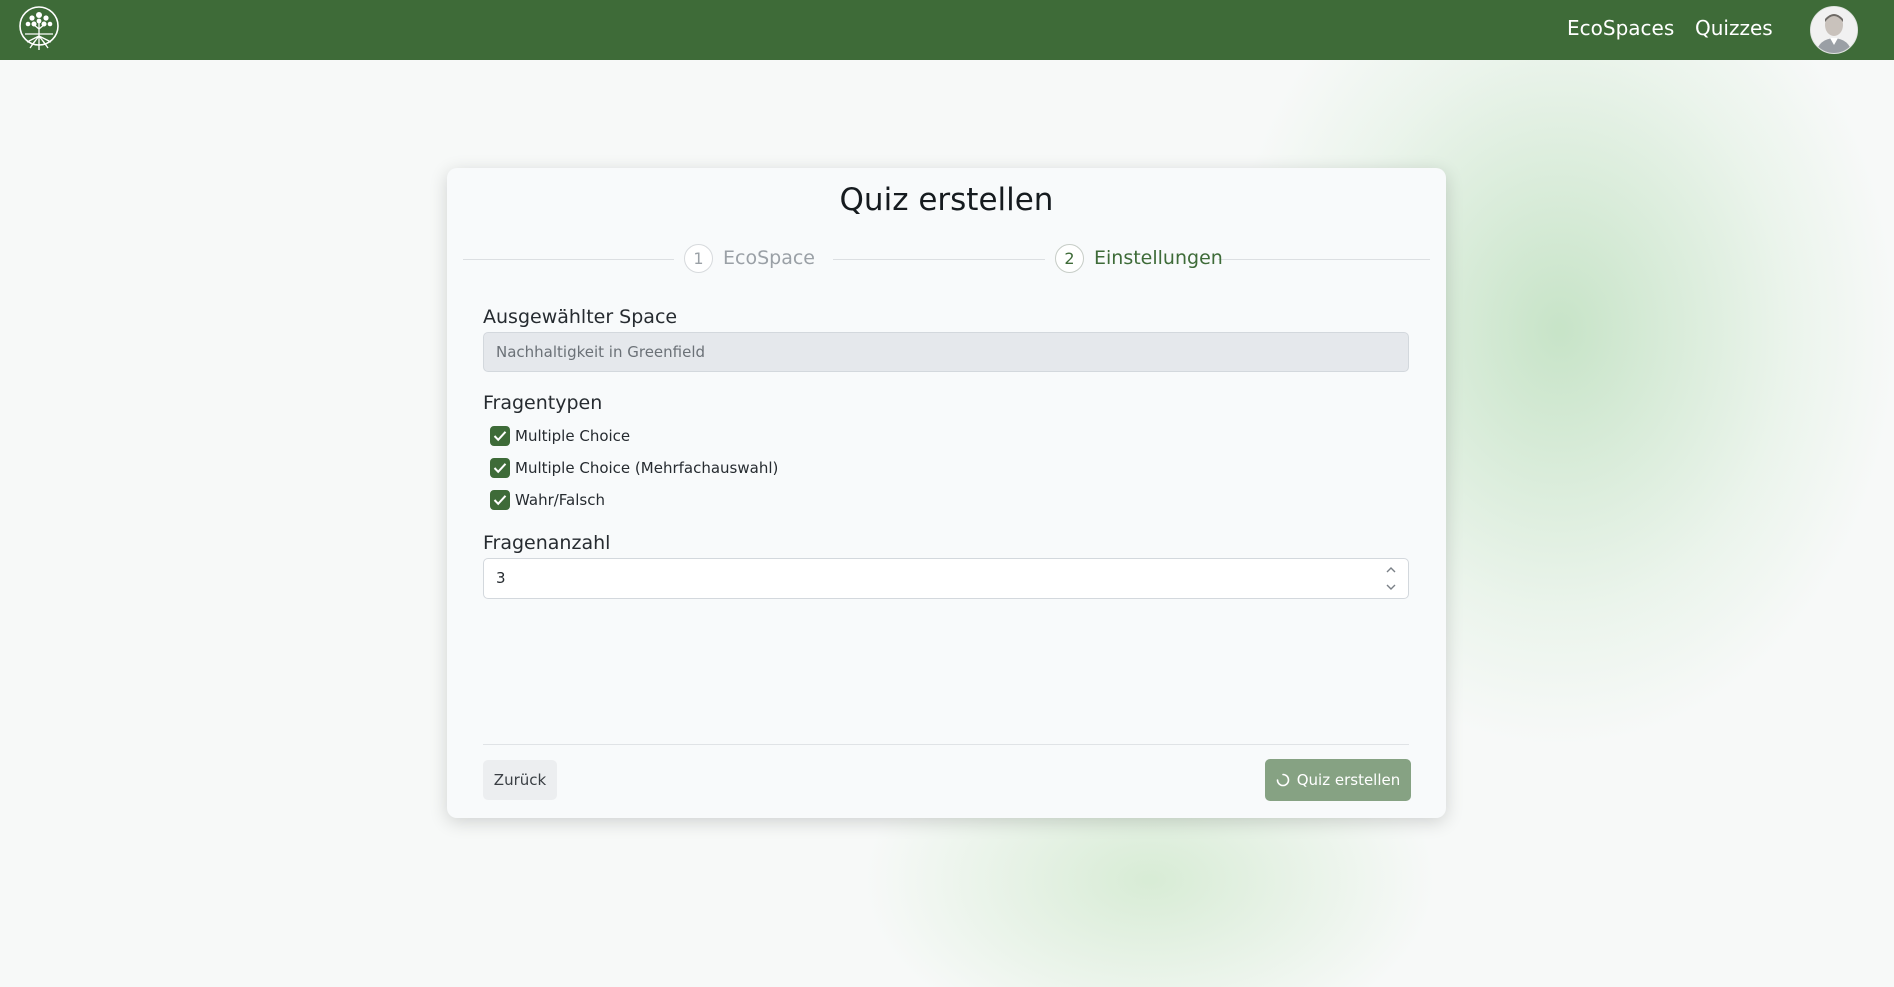  I want to click on nav-link-ecospaces: EcoSpaces, so click(1620, 28).